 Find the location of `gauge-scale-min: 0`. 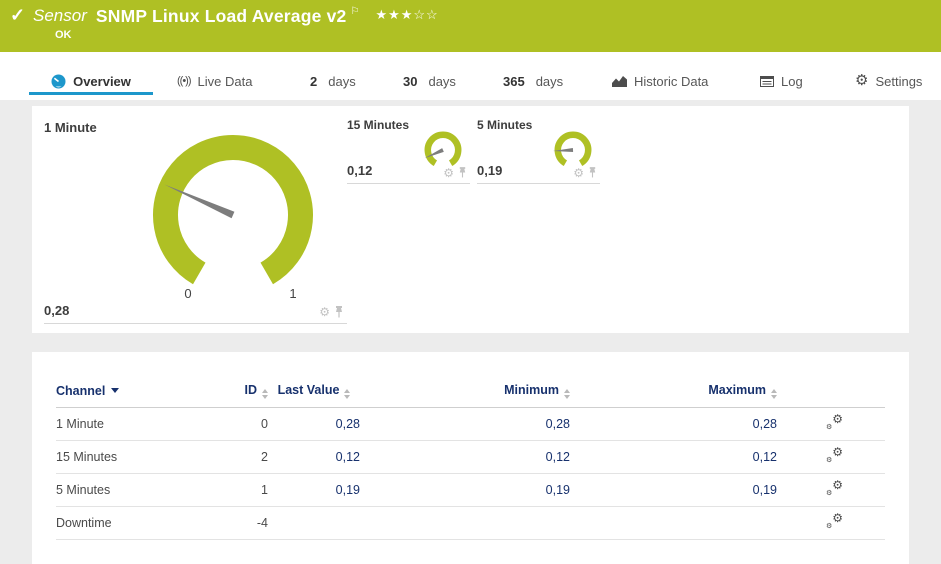

gauge-scale-min: 0 is located at coordinates (188, 293).